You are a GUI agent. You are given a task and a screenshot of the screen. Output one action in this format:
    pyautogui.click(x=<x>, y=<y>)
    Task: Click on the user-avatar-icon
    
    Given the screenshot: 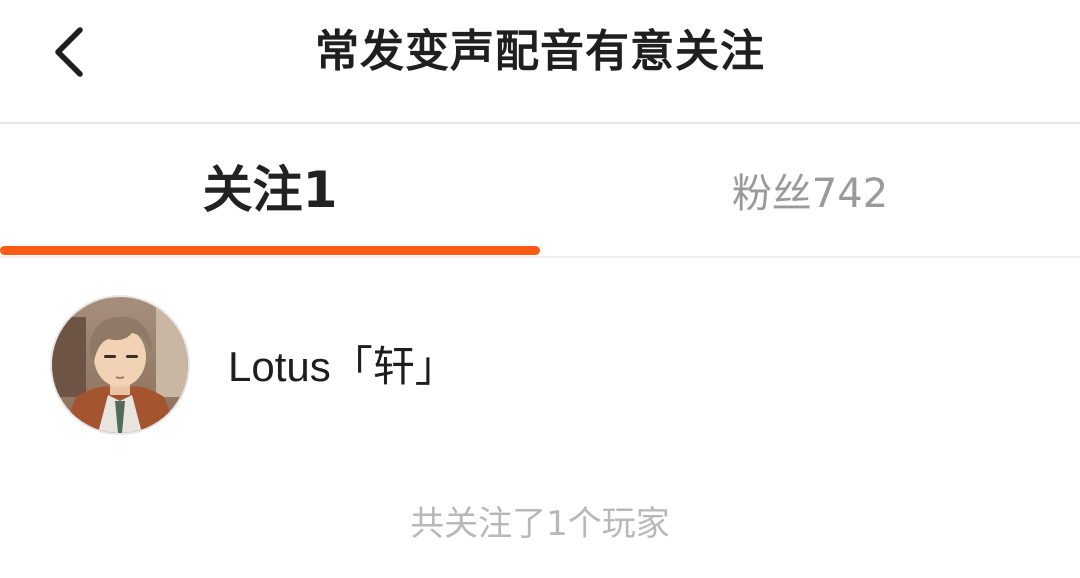 What is the action you would take?
    pyautogui.click(x=120, y=365)
    